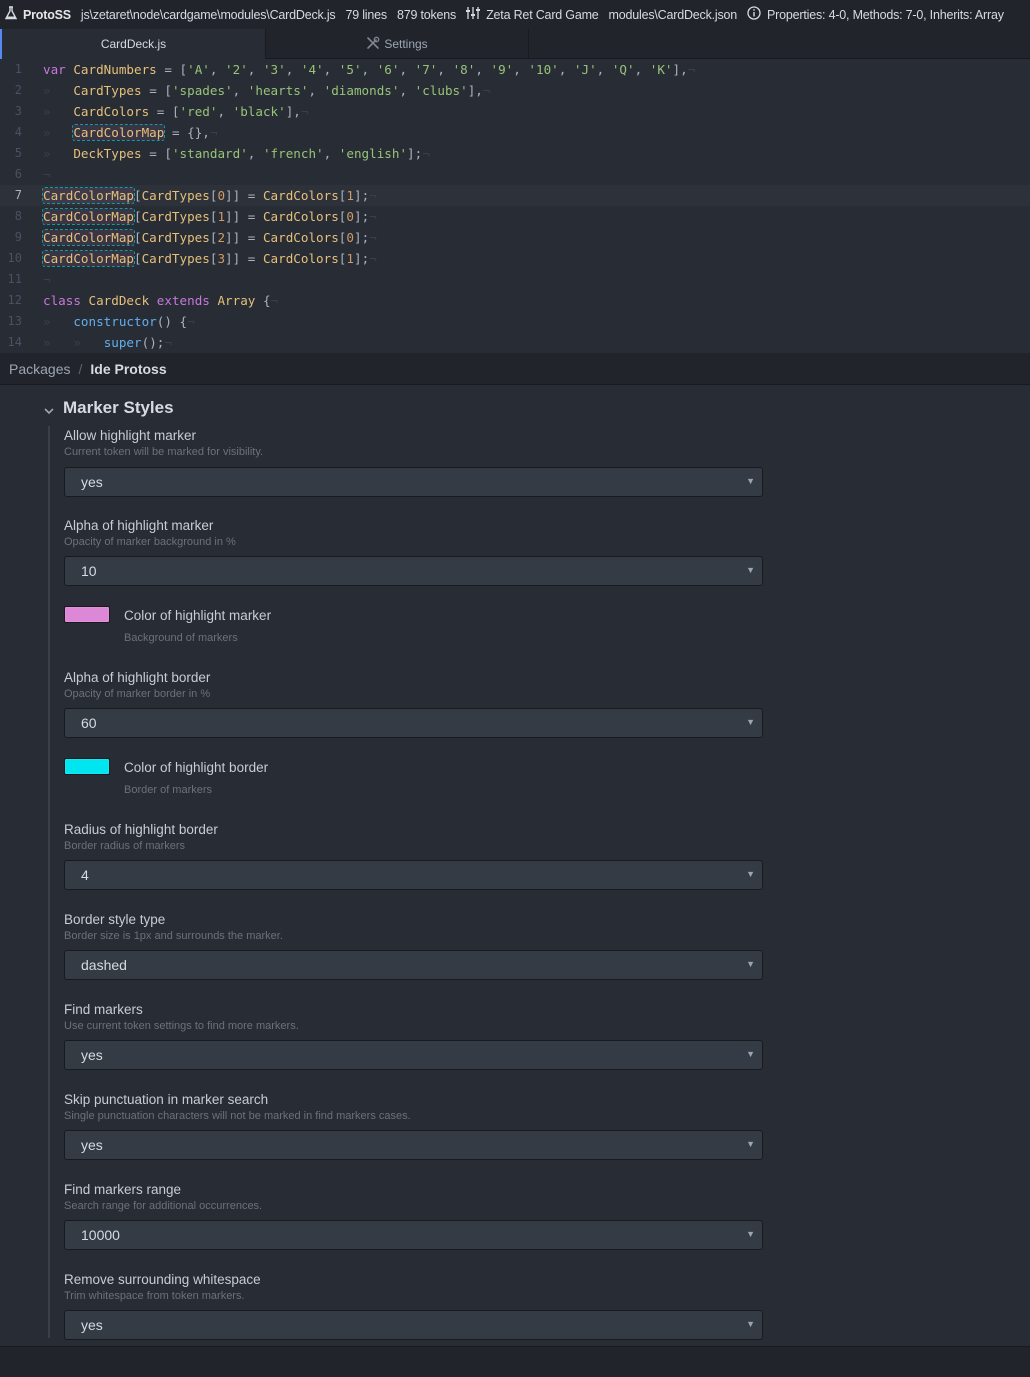 The image size is (1030, 1377). What do you see at coordinates (130, 435) in the screenshot?
I see `setting-title: Allow highlight marker` at bounding box center [130, 435].